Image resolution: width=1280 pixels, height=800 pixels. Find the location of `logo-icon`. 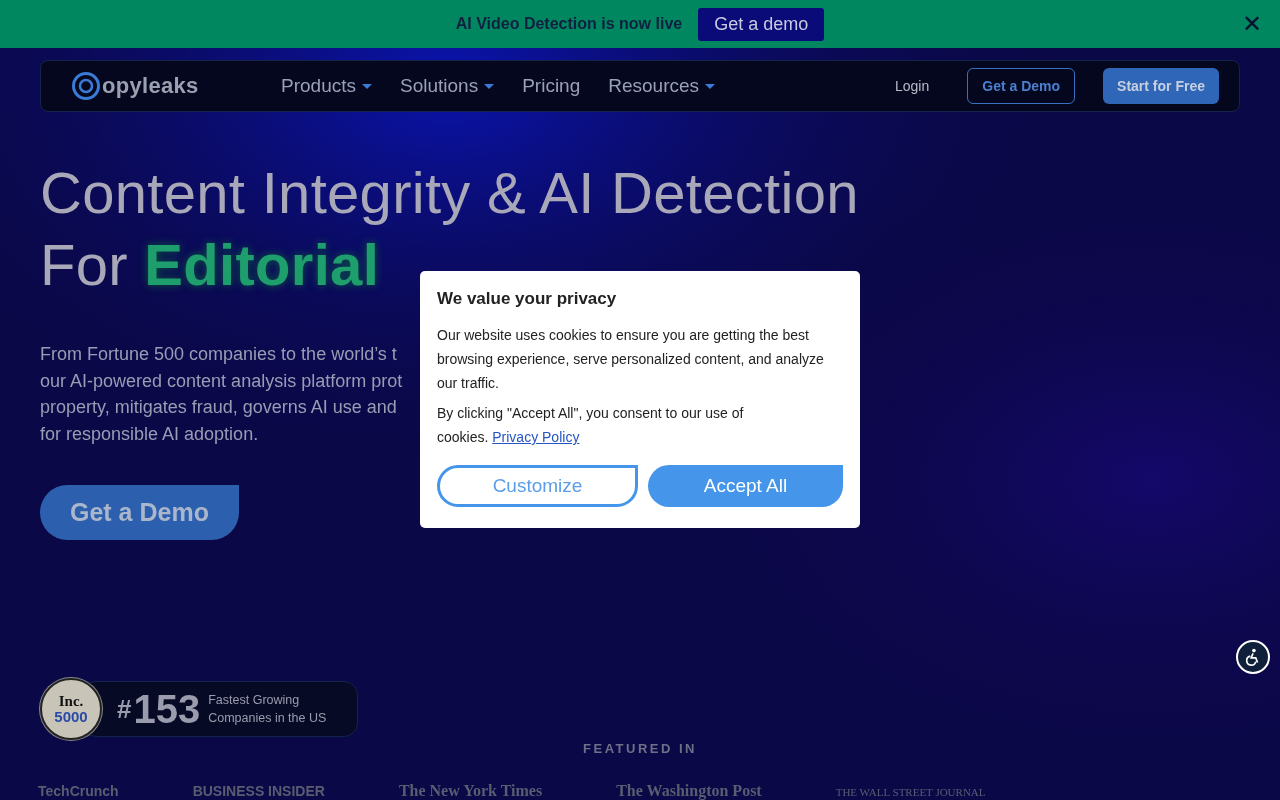

logo-icon is located at coordinates (86, 86).